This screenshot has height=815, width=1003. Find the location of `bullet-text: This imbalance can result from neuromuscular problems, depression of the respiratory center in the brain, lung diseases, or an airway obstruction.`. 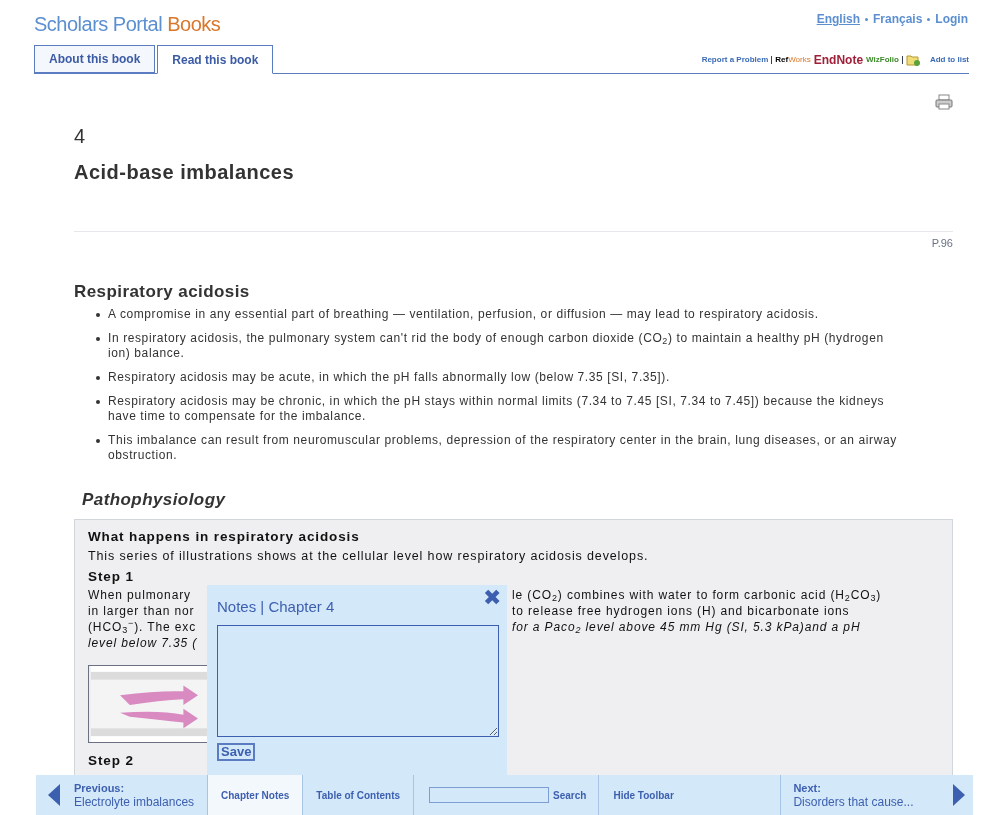

bullet-text: This imbalance can result from neuromuscular problems, depression of the respiratory center in the brain, lung diseases, or an airway obstruction. is located at coordinates (503, 448).